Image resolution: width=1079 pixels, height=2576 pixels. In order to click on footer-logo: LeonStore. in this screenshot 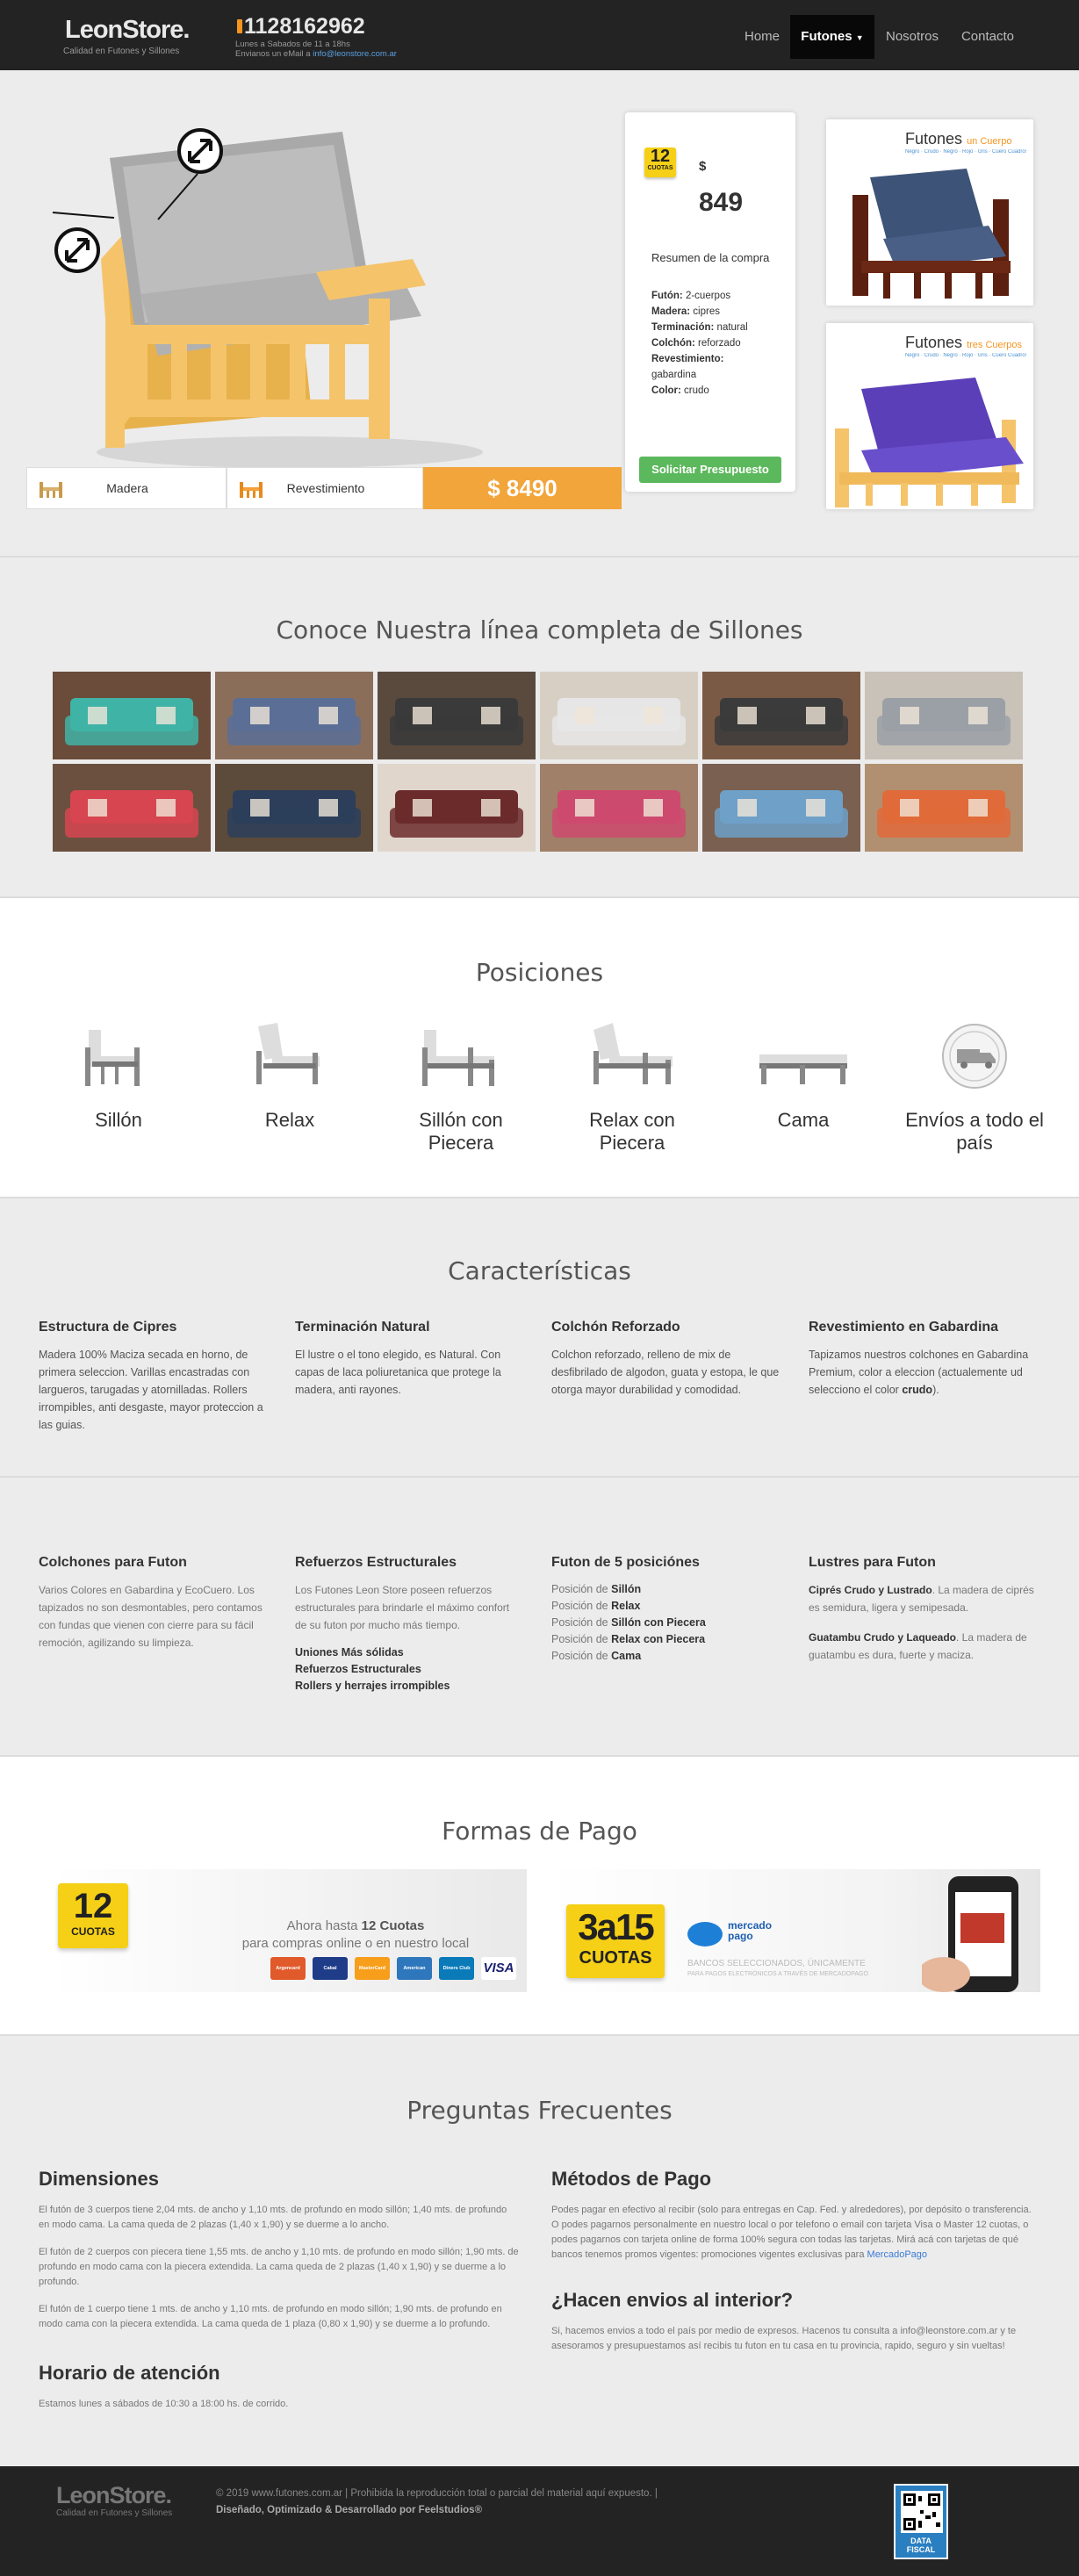, I will do `click(114, 2495)`.